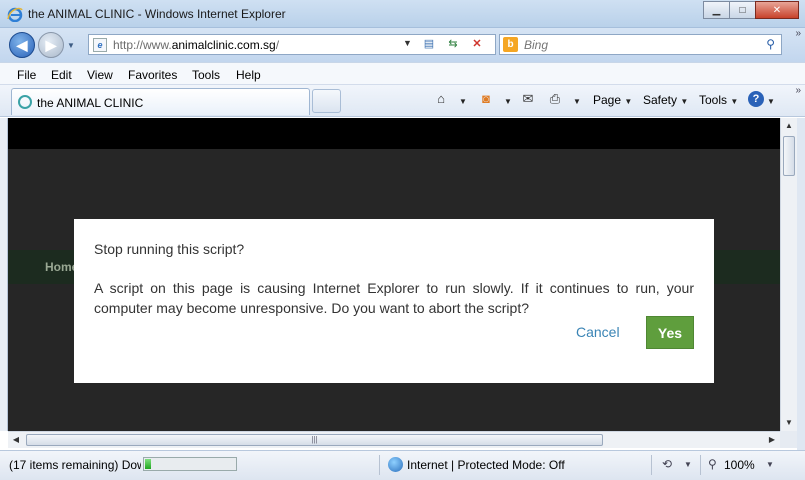 The width and height of the screenshot is (805, 480). I want to click on home-icon: ⌂, so click(441, 99).